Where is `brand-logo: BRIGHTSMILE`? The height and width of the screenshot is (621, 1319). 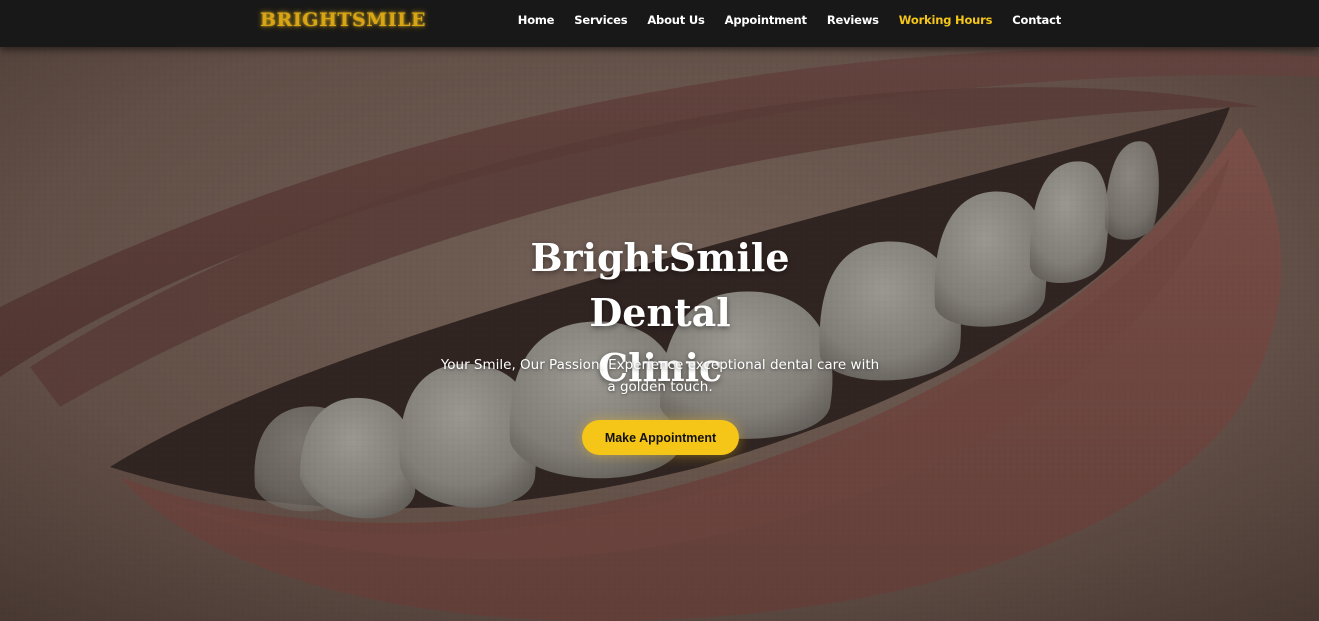
brand-logo: BRIGHTSMILE is located at coordinates (343, 20).